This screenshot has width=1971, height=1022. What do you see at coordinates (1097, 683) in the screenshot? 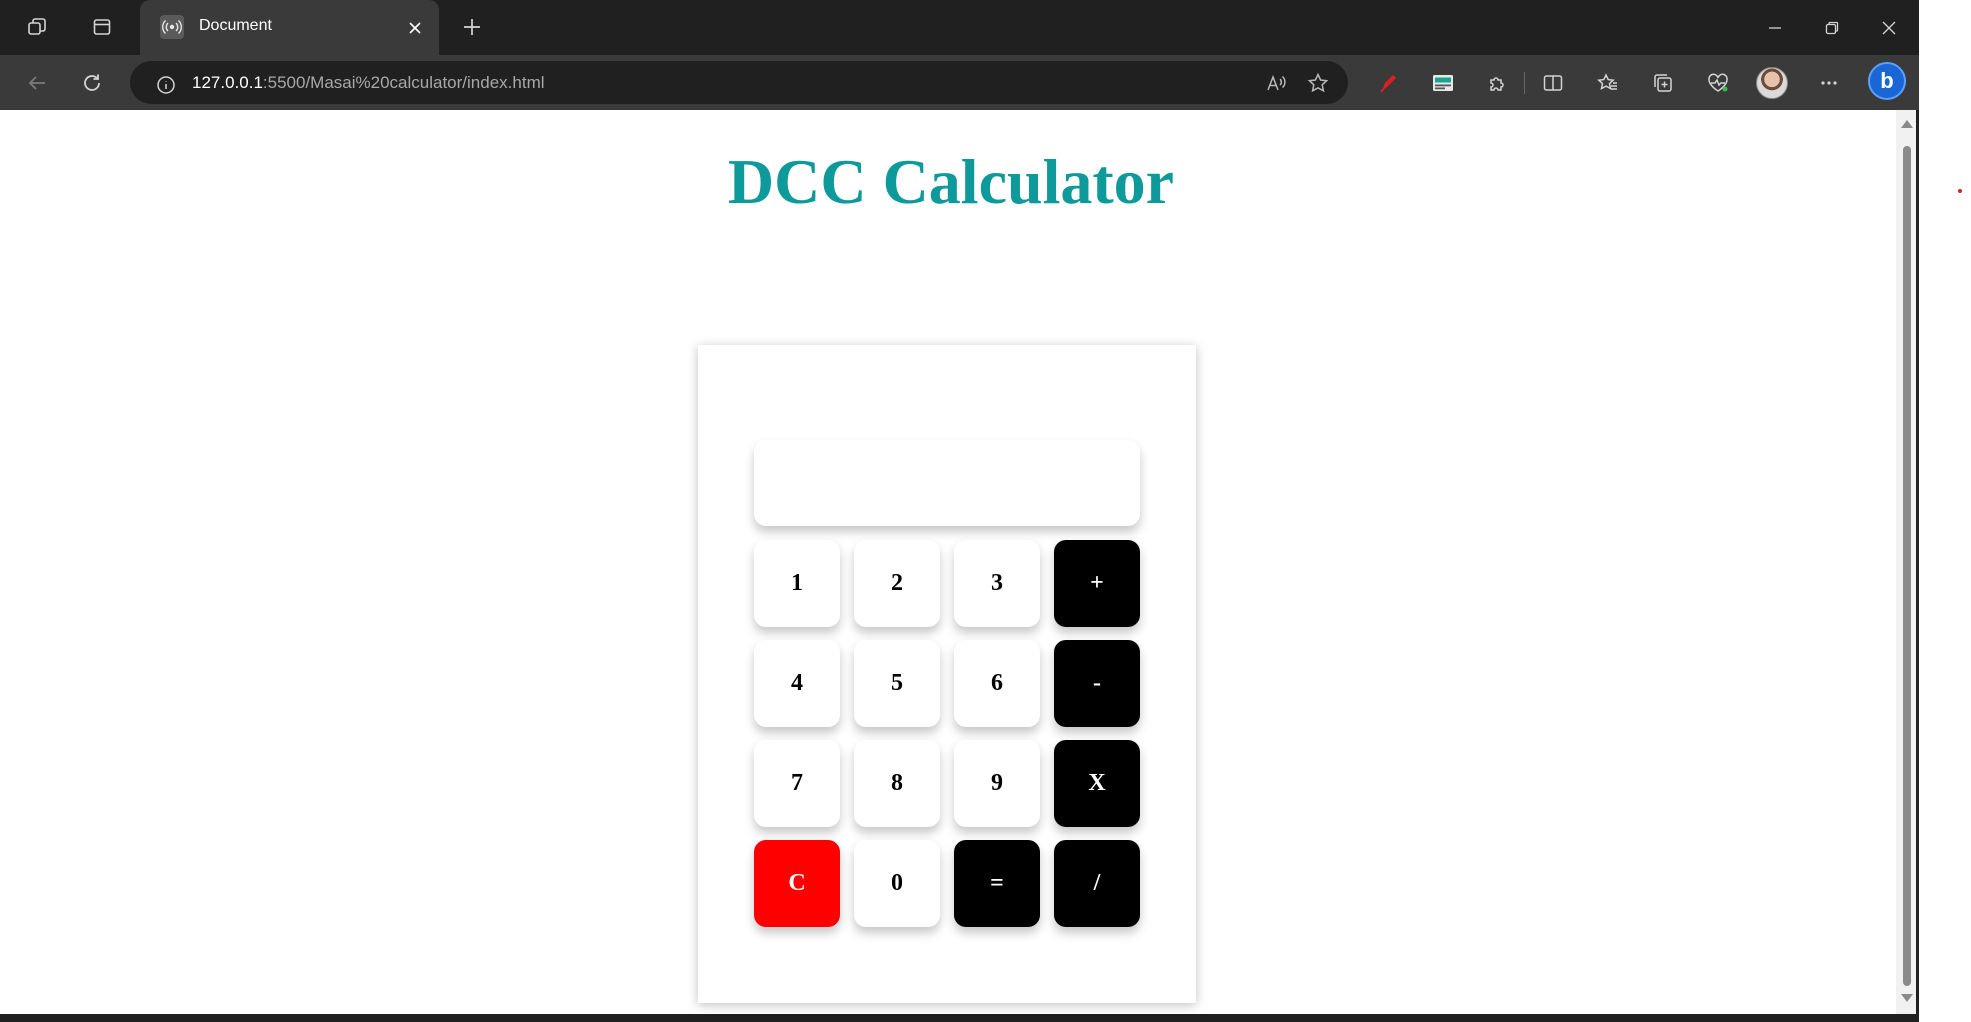
I see `key-minus-button: -` at bounding box center [1097, 683].